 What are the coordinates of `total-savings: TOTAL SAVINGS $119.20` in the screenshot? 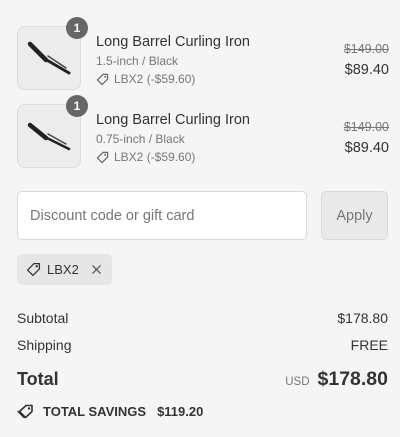 It's located at (110, 411).